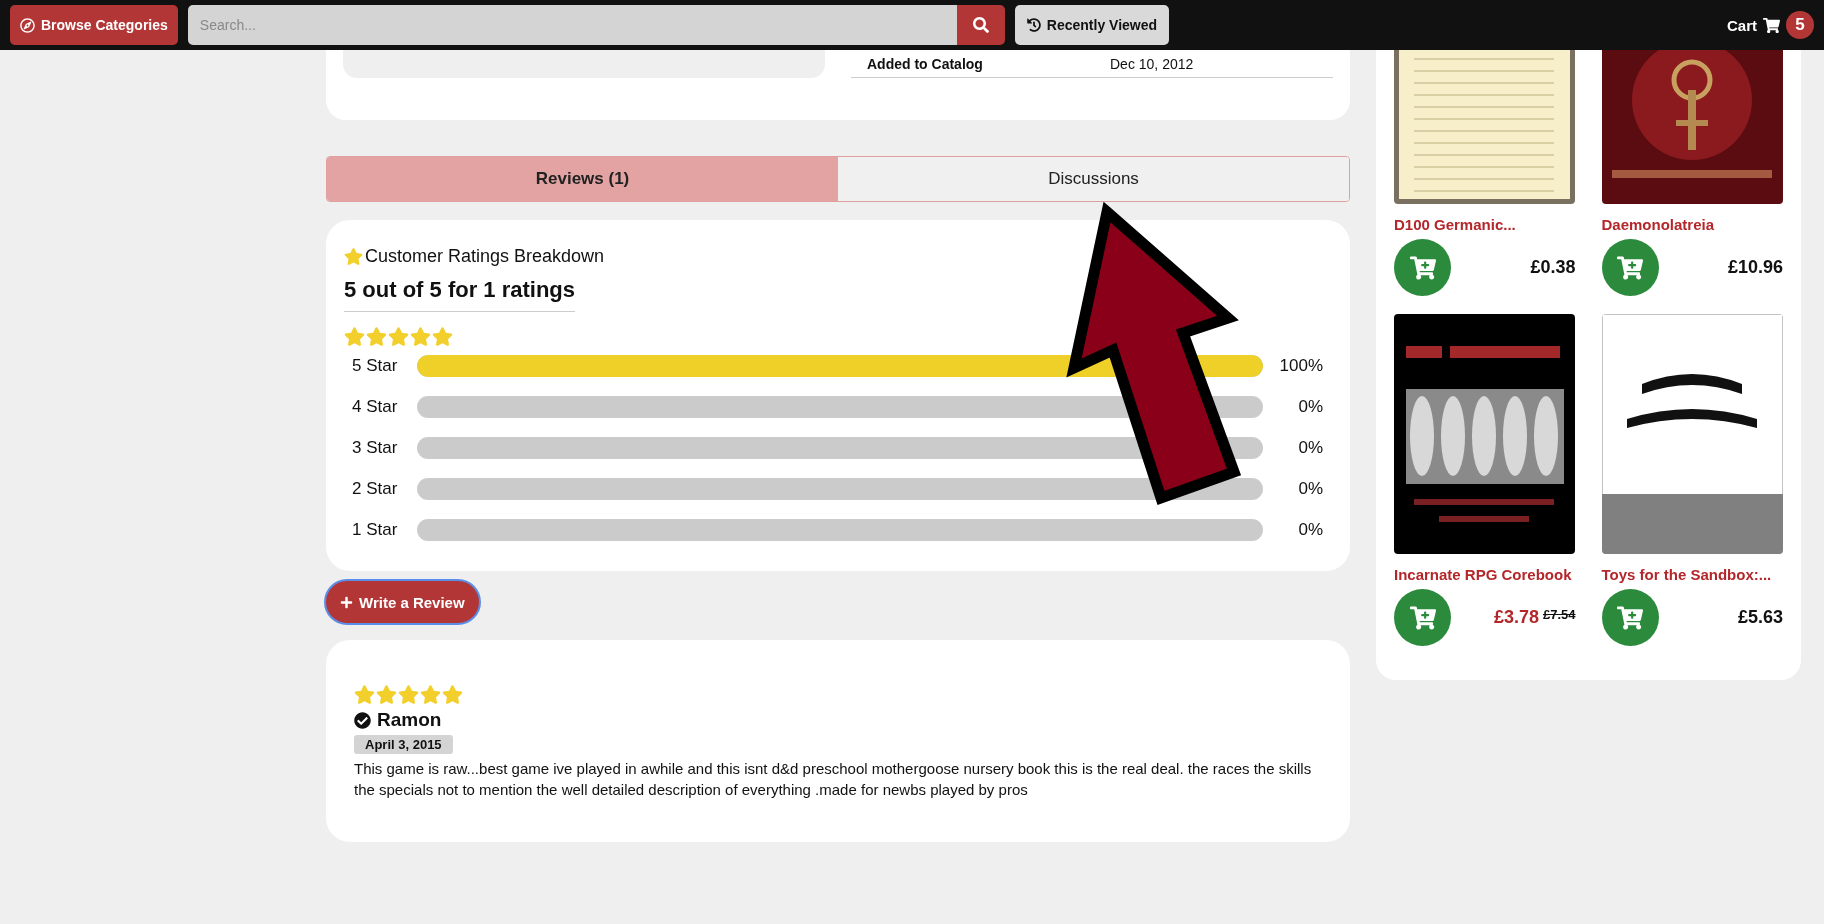  What do you see at coordinates (402, 602) in the screenshot?
I see `write-review-button: Write a Review` at bounding box center [402, 602].